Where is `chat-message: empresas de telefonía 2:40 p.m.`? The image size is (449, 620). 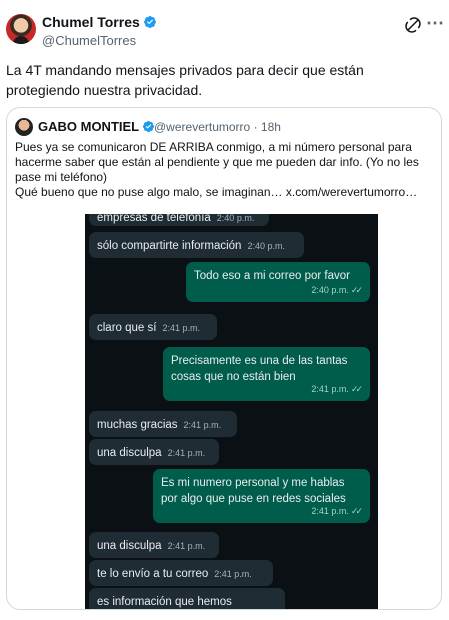 chat-message: empresas de telefonía 2:40 p.m. is located at coordinates (179, 220).